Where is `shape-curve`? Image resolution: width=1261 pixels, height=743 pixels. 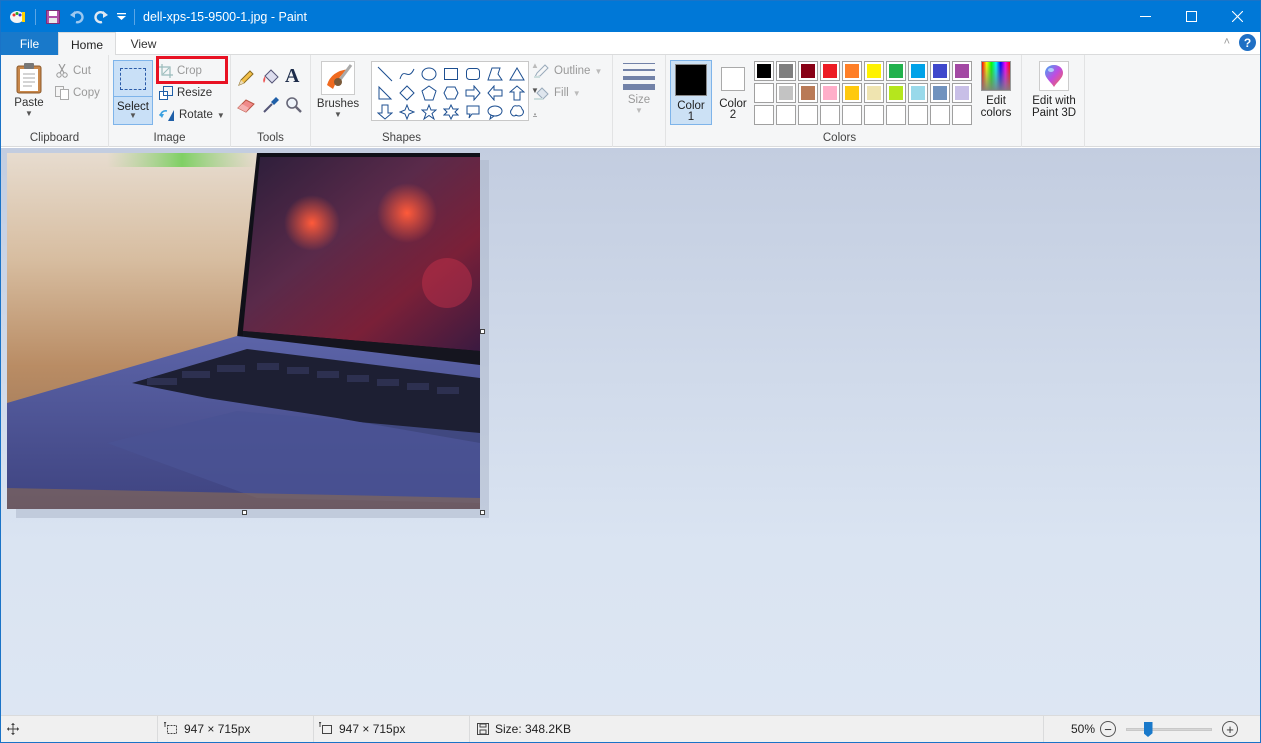 shape-curve is located at coordinates (407, 73).